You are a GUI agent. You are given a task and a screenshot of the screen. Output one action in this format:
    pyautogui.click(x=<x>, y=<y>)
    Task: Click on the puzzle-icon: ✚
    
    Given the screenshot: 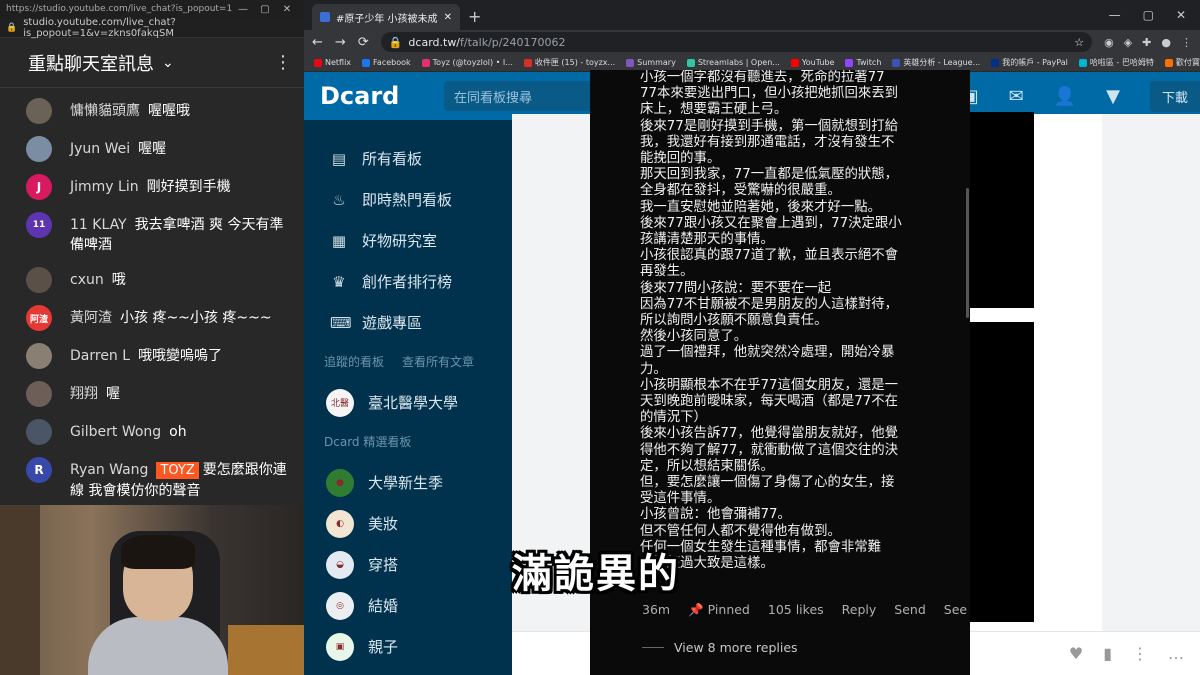 What is the action you would take?
    pyautogui.click(x=1146, y=42)
    